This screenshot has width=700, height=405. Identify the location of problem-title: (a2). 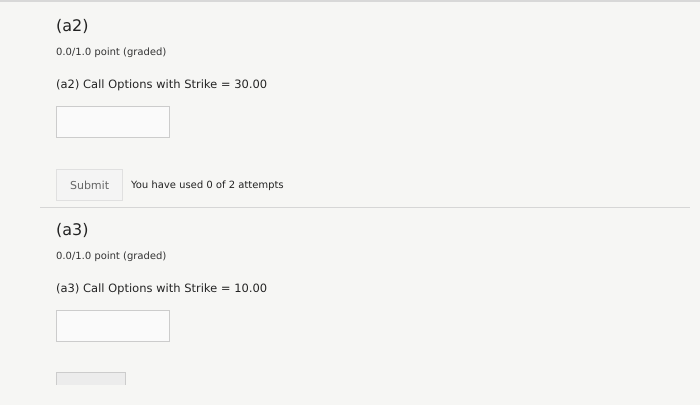
(73, 25).